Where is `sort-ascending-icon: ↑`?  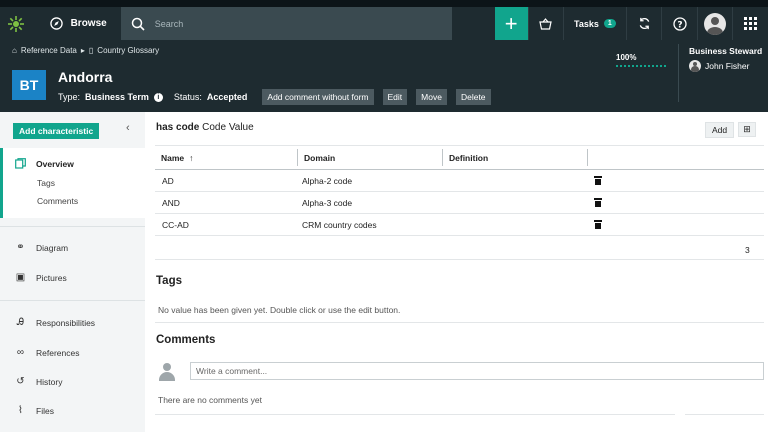 sort-ascending-icon: ↑ is located at coordinates (191, 157).